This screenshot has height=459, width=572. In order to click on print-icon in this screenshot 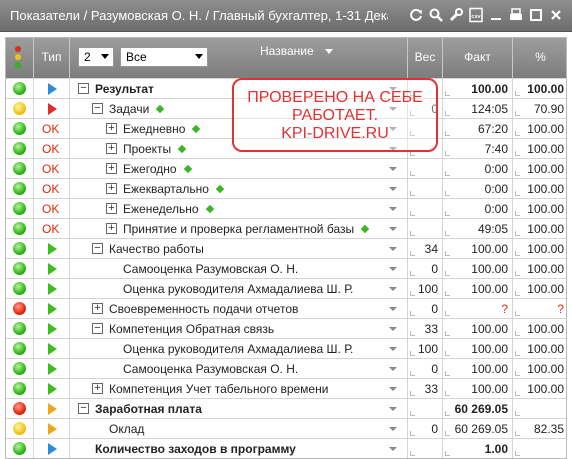, I will do `click(516, 15)`.